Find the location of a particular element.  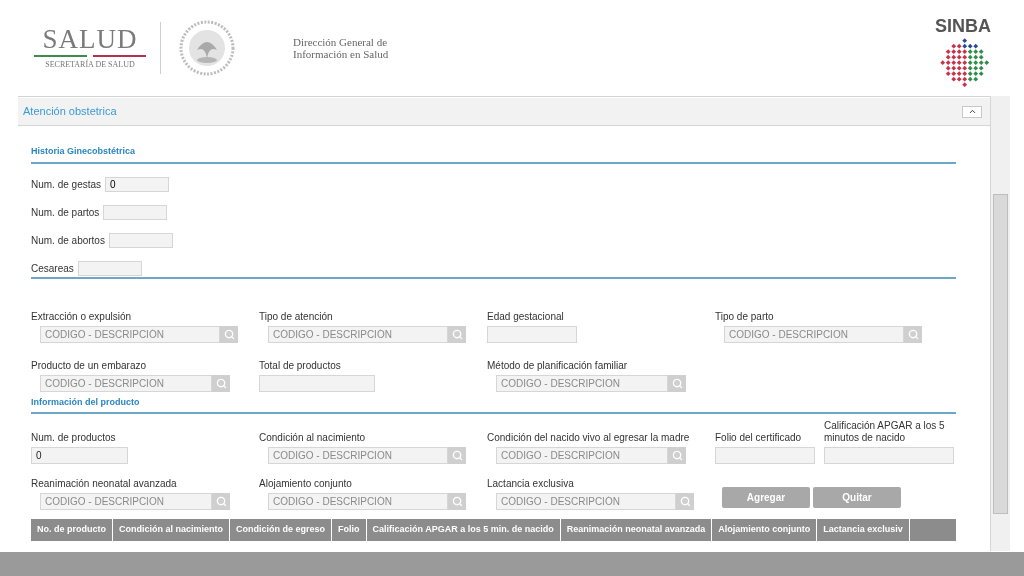

column-header: Condición al nacimiento is located at coordinates (171, 530).